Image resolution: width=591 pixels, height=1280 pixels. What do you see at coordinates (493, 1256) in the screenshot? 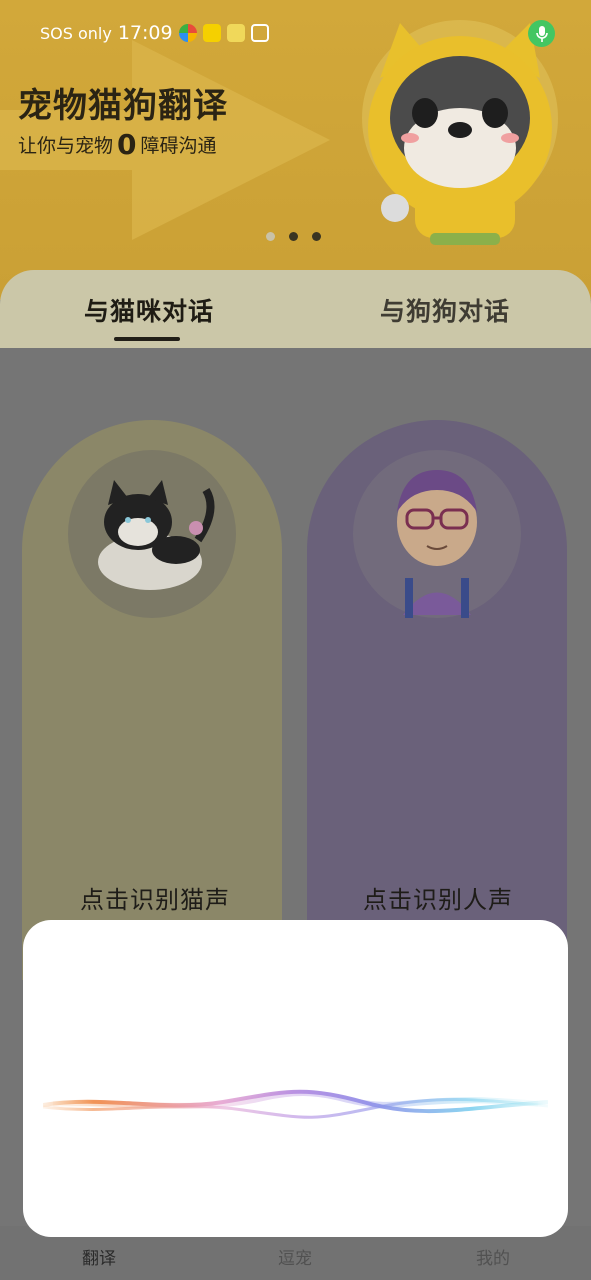
I see `nav-item-mine: 我的` at bounding box center [493, 1256].